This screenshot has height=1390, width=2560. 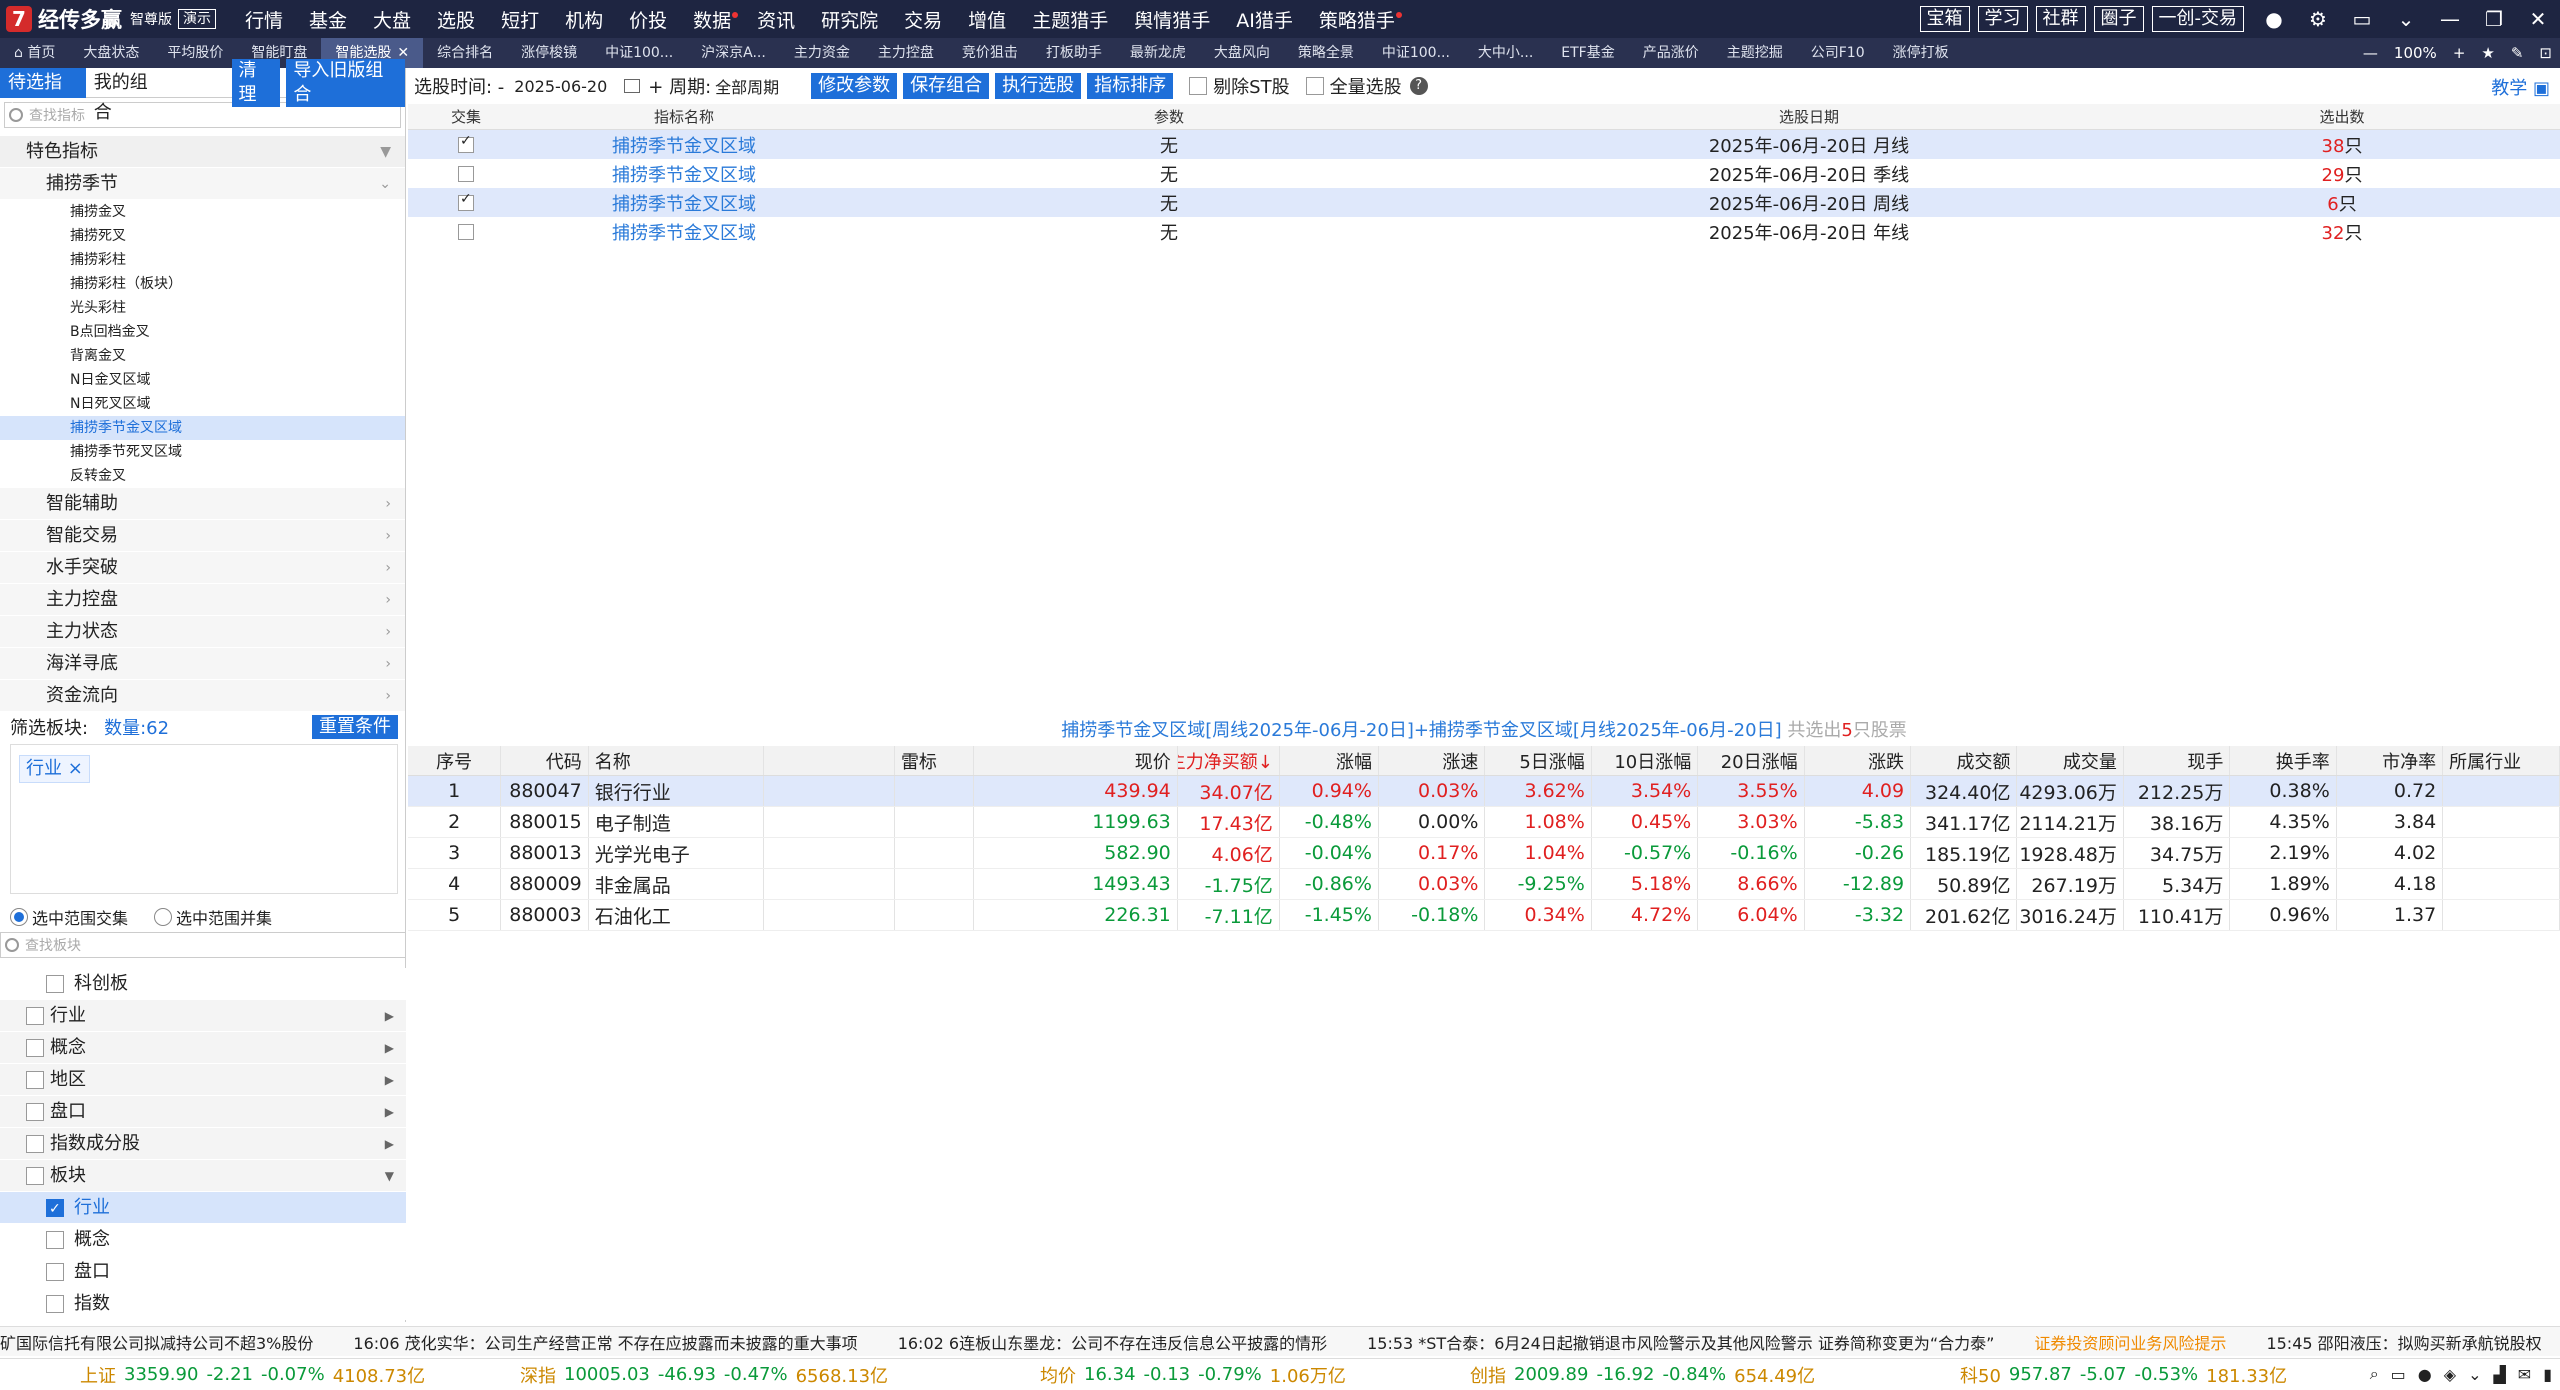 I want to click on tab-pending-indicators: 待选指标, so click(x=43, y=95).